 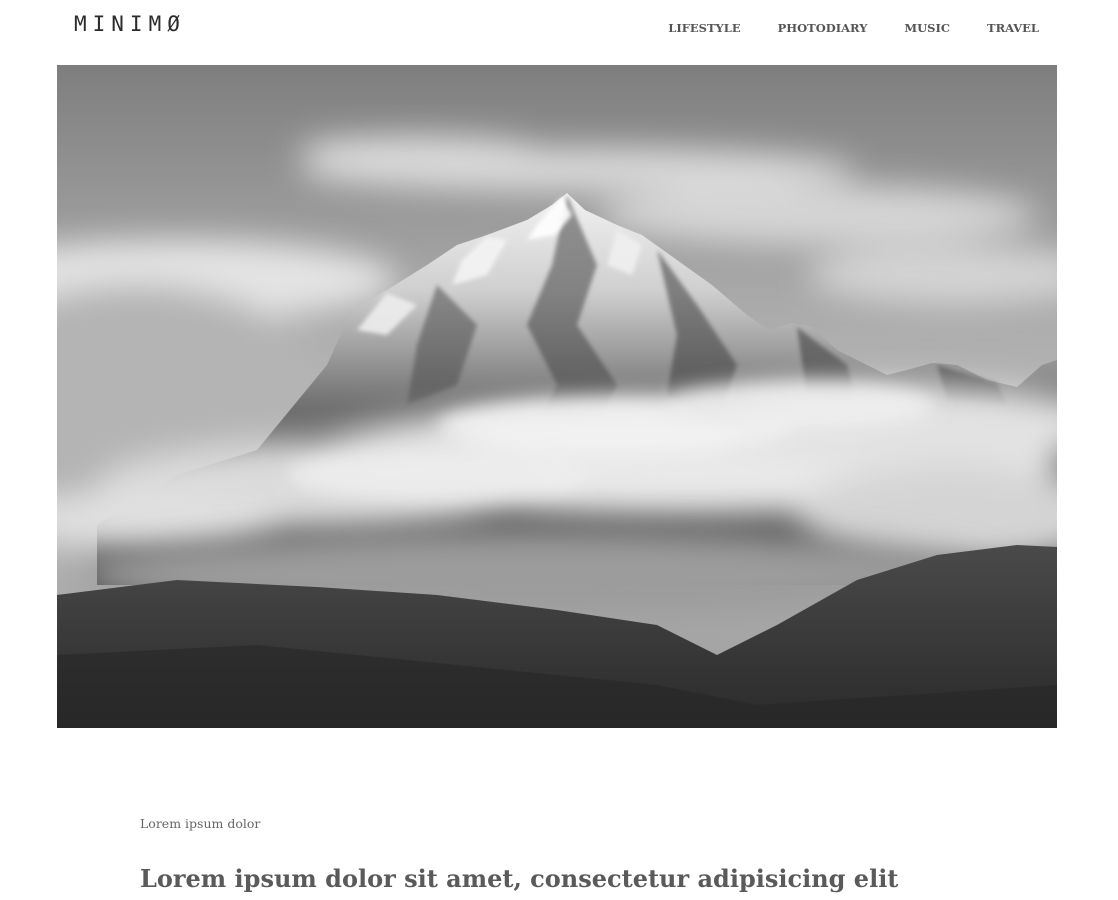 I want to click on site-logo: MINIMØ, so click(x=130, y=24).